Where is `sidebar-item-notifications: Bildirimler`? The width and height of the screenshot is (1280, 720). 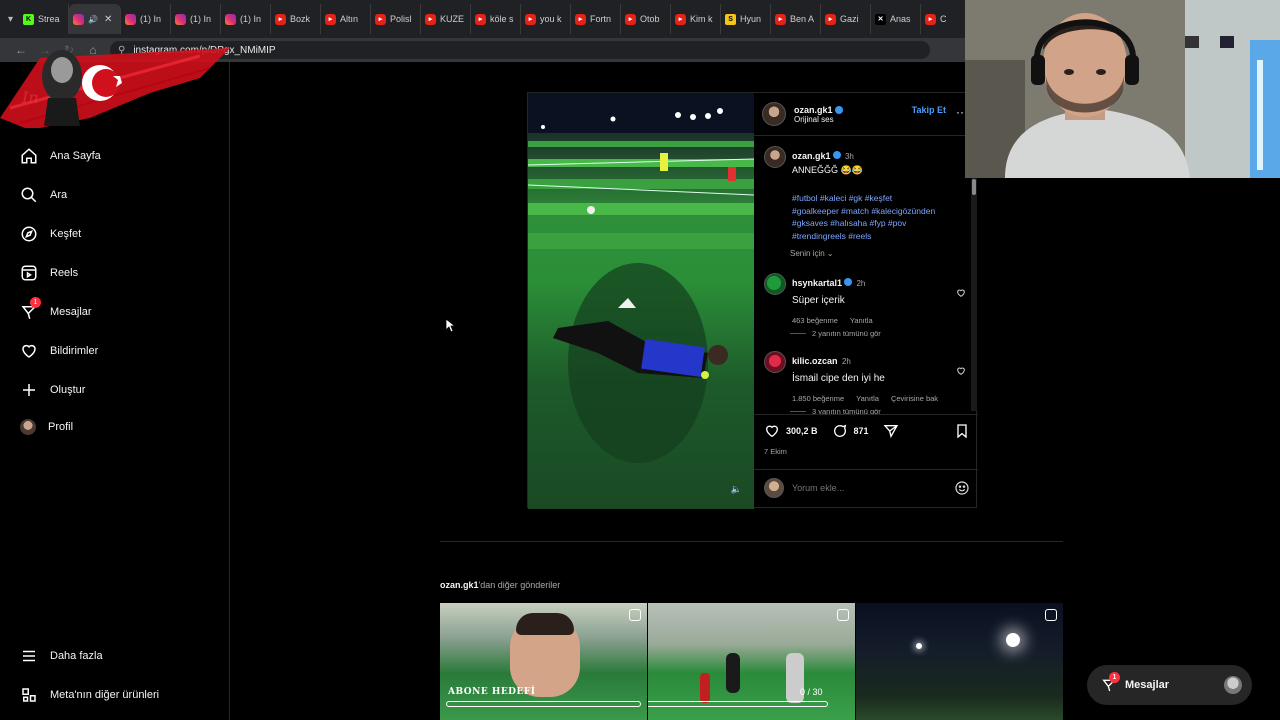
sidebar-item-notifications: Bildirimler is located at coordinates (59, 351).